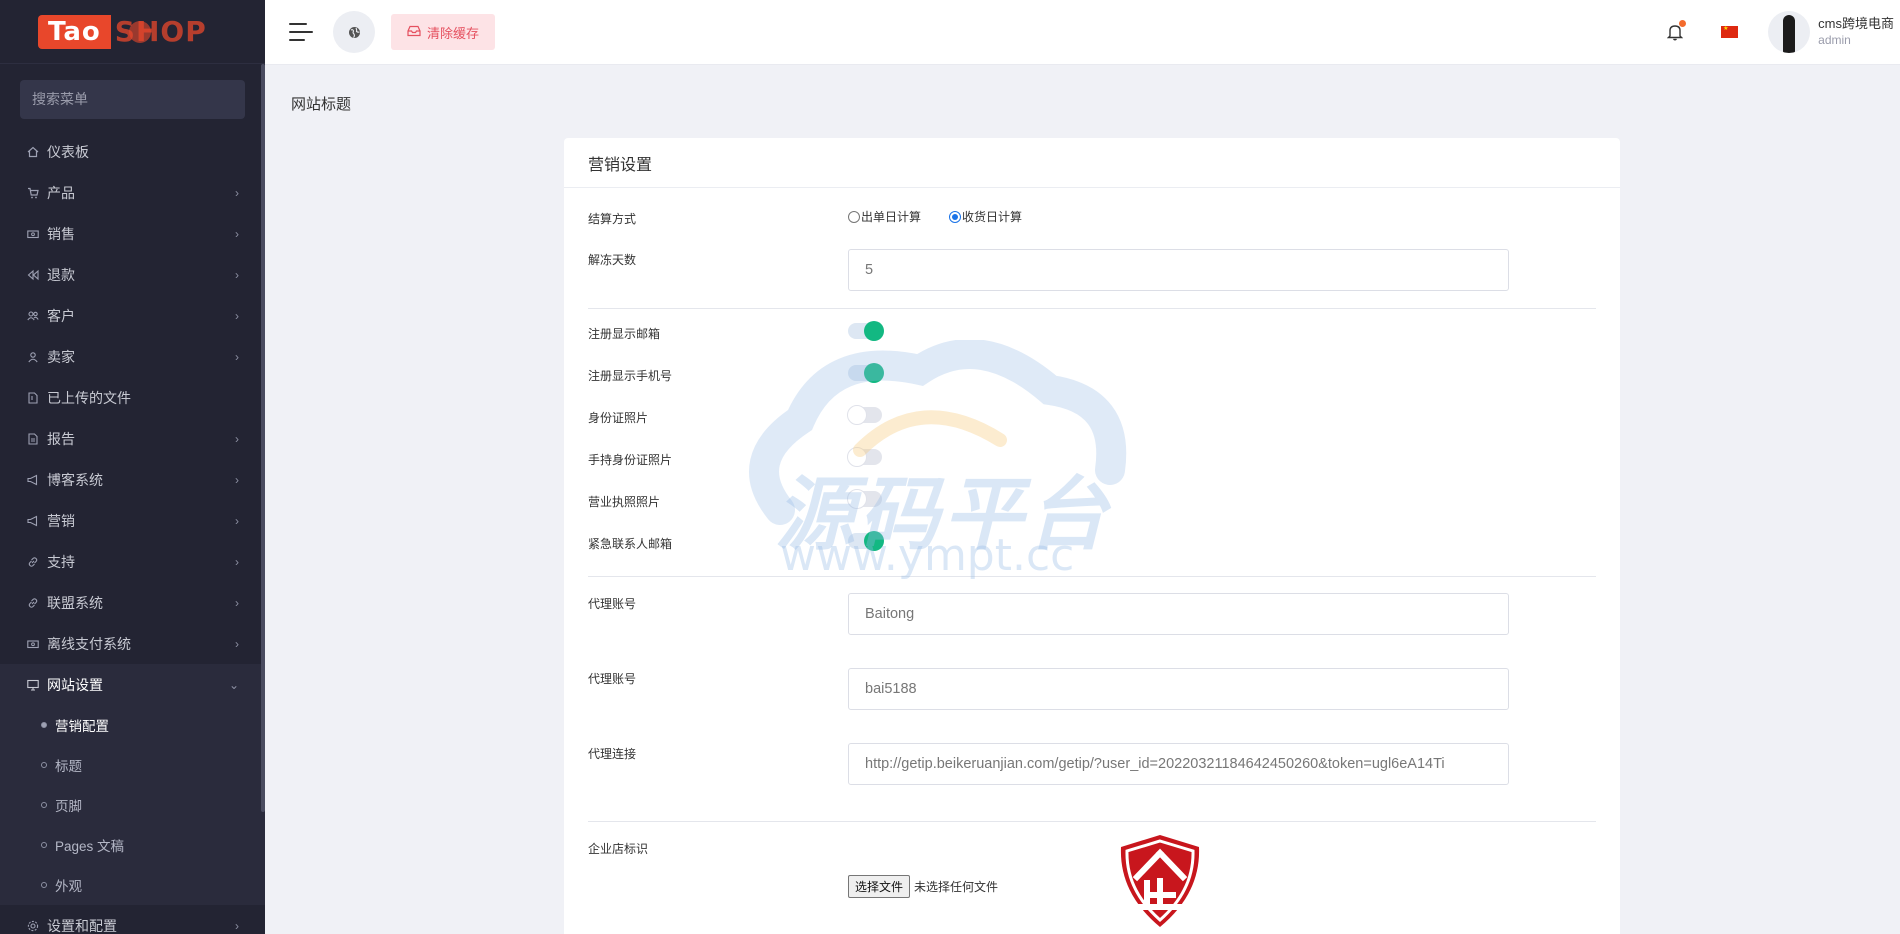 This screenshot has width=1900, height=934. What do you see at coordinates (132, 919) in the screenshot?
I see `sidebar-item-settings-config: 设置和配置 ›` at bounding box center [132, 919].